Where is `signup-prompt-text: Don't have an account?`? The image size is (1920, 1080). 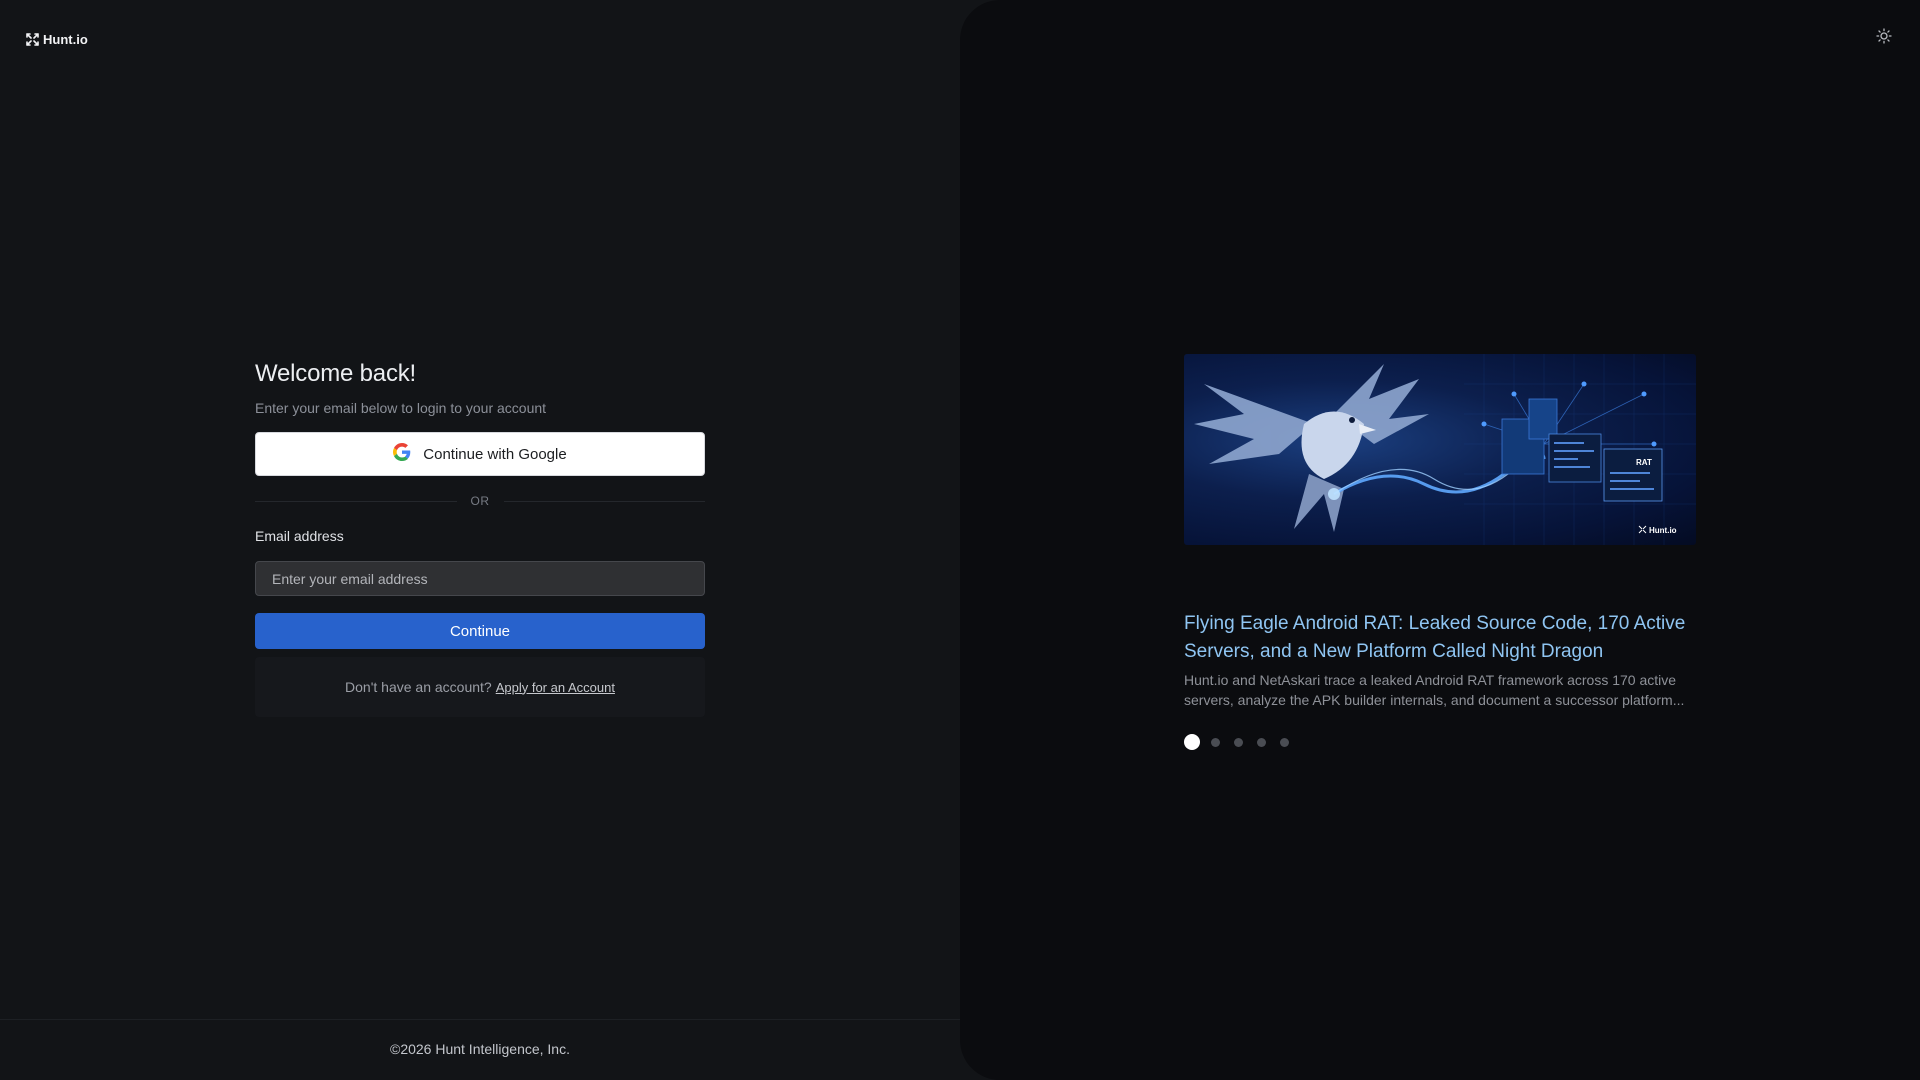 signup-prompt-text: Don't have an account? is located at coordinates (418, 687).